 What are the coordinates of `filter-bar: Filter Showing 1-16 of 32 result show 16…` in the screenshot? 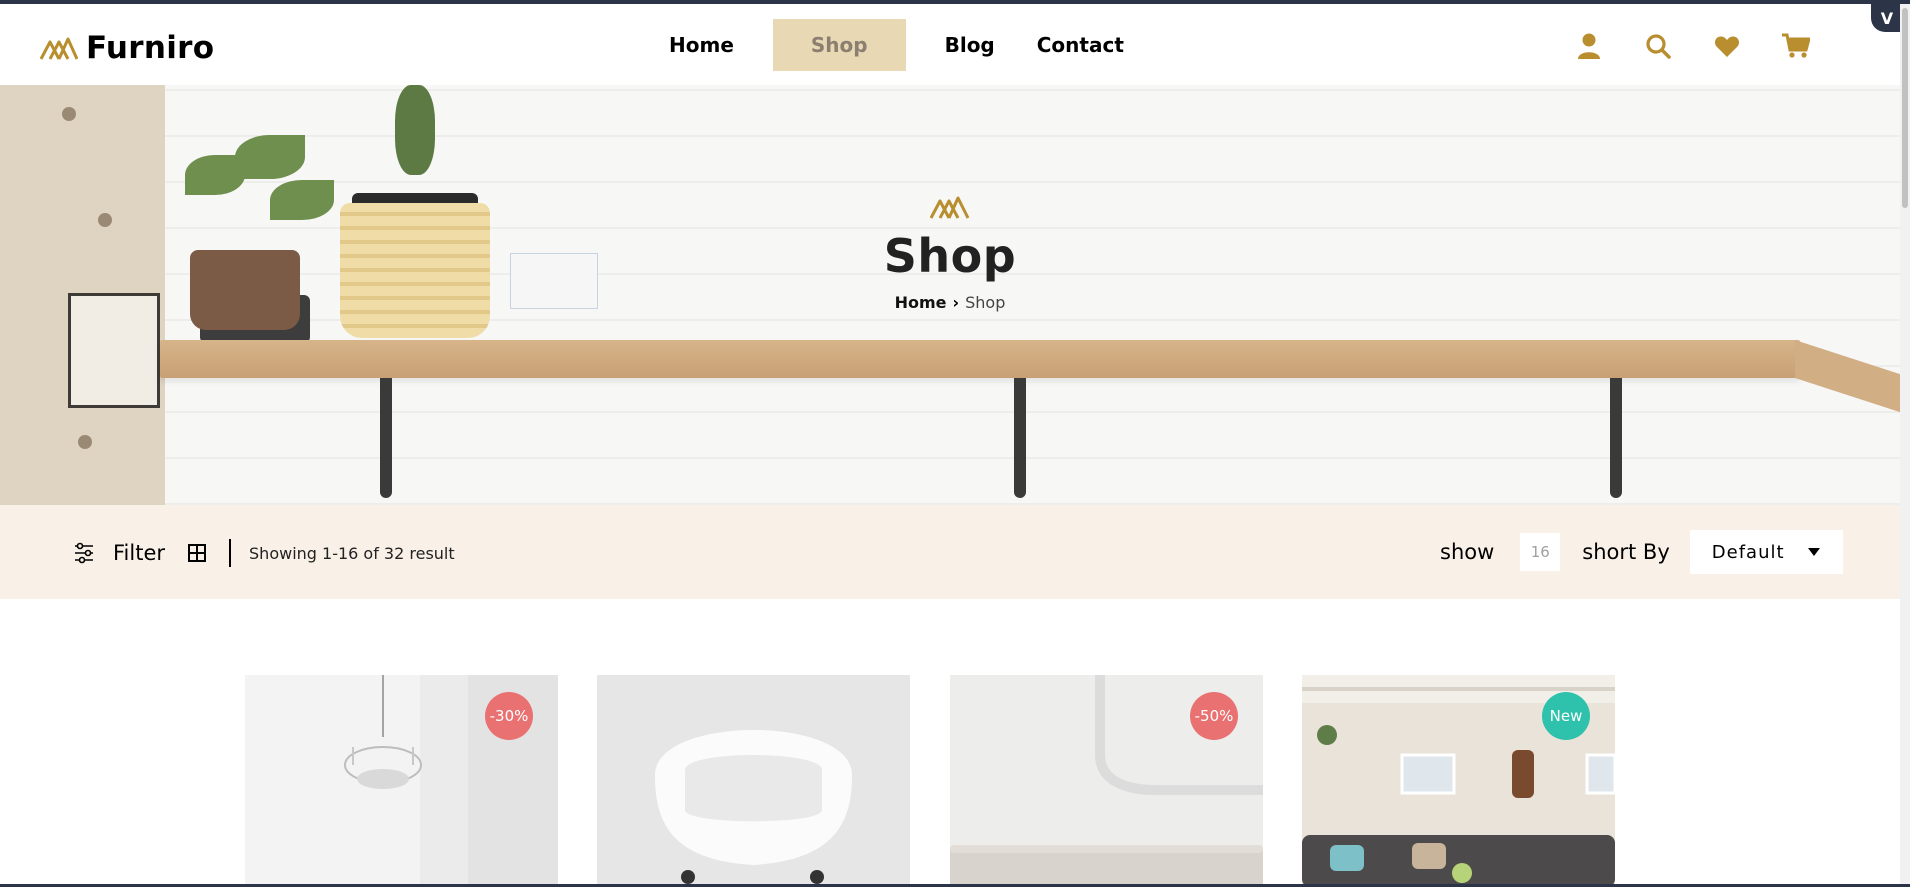 It's located at (950, 552).